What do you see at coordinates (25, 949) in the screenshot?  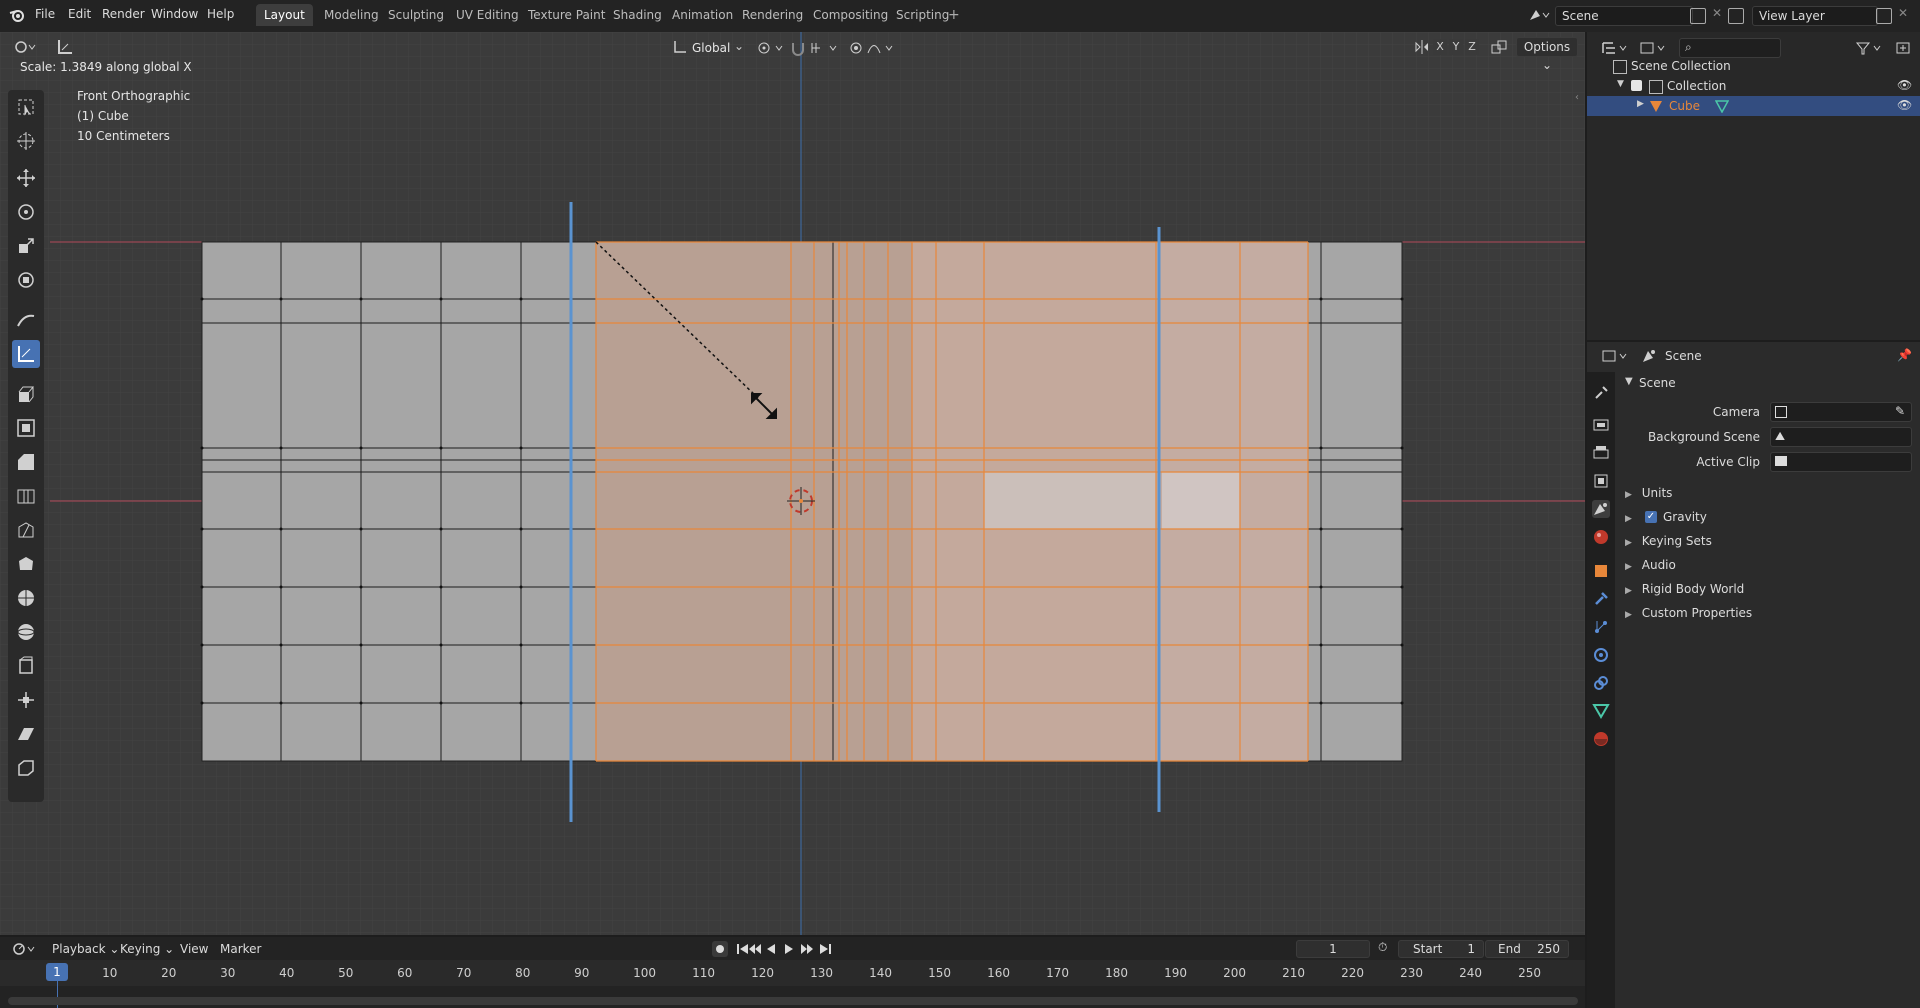 I see `timeline-editor-type-icon` at bounding box center [25, 949].